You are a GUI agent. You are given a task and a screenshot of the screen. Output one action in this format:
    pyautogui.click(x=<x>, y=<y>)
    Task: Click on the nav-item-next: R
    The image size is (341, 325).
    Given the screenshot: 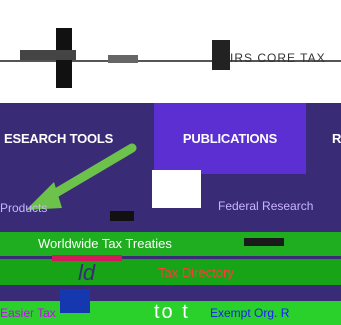 What is the action you would take?
    pyautogui.click(x=329, y=138)
    